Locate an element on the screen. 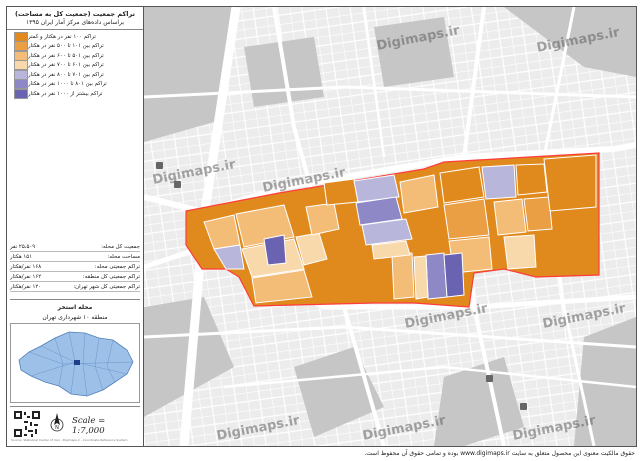  legend-title: تراکم جمعیت (جمعیت کل به مساحت) is located at coordinates (75, 14).